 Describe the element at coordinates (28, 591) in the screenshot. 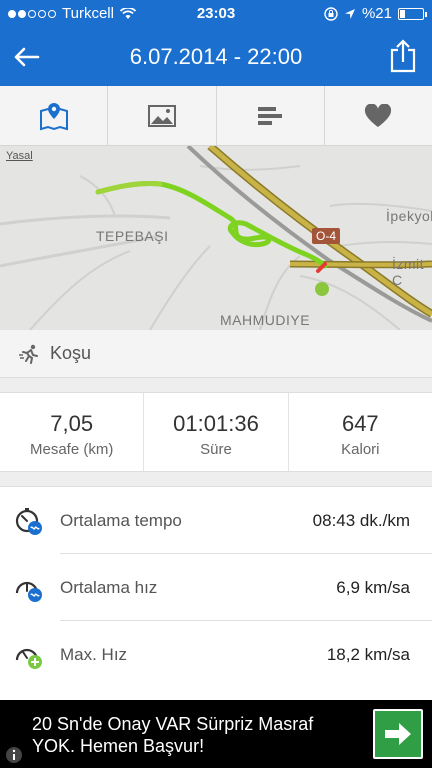

I see `speed-icon` at that location.